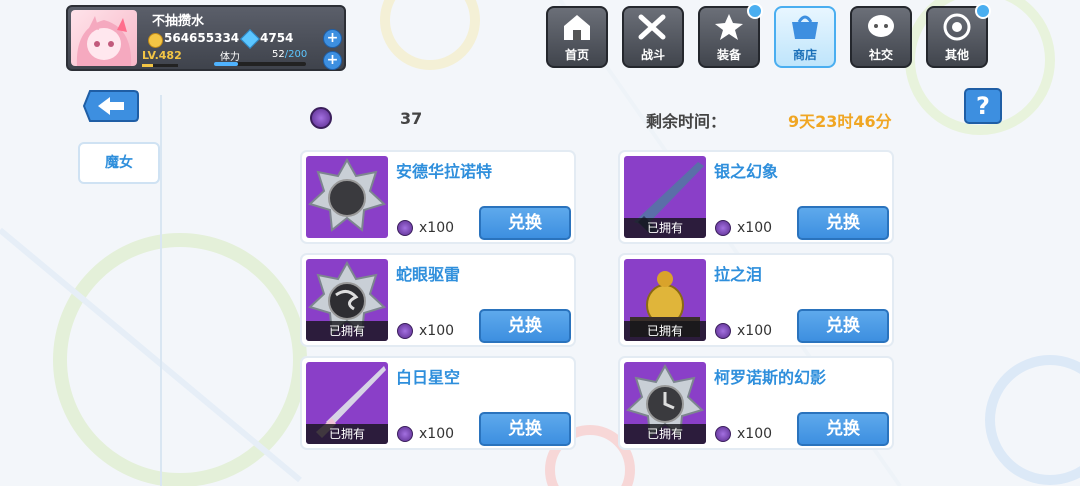 This screenshot has height=486, width=1080. Describe the element at coordinates (686, 121) in the screenshot. I see `time-remaining-label: 剩余时间：` at that location.